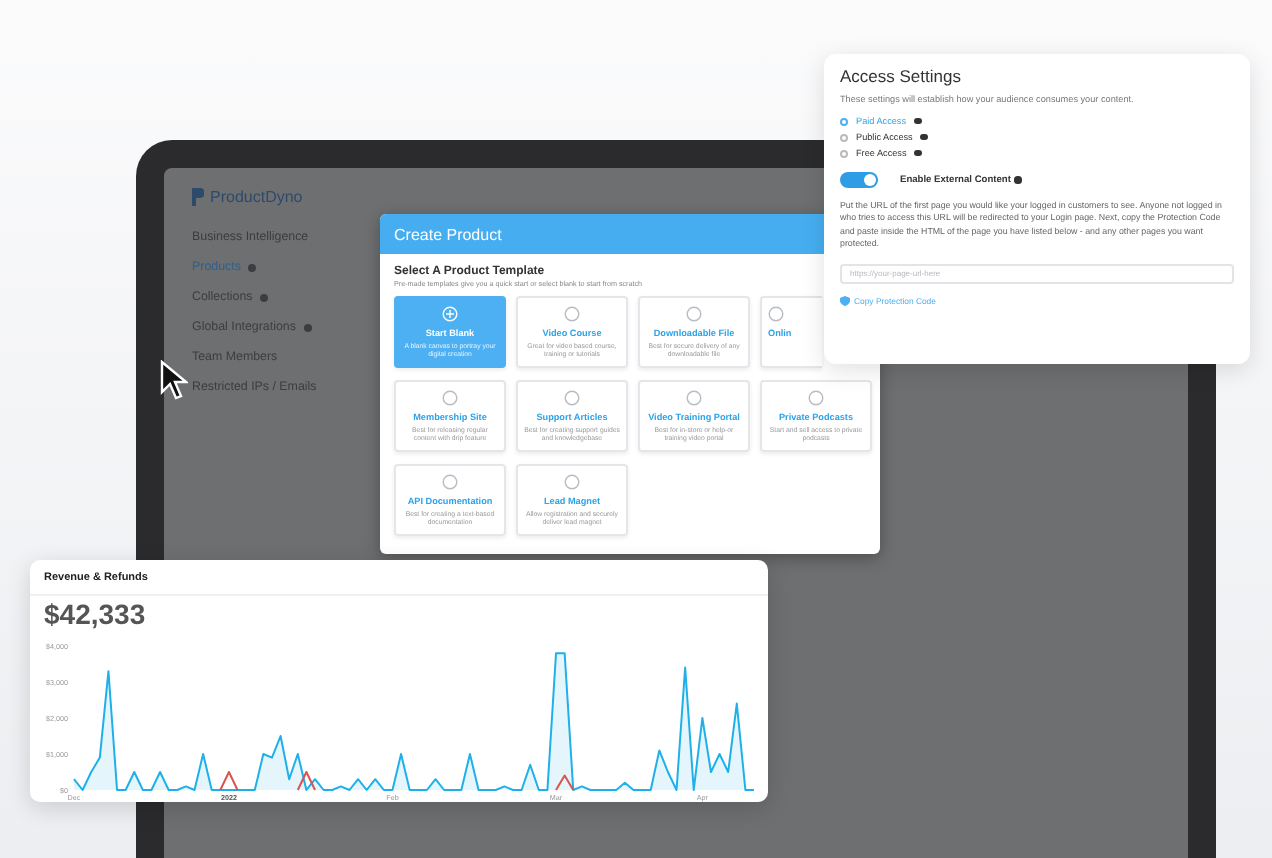  What do you see at coordinates (198, 197) in the screenshot?
I see `logo-icon` at bounding box center [198, 197].